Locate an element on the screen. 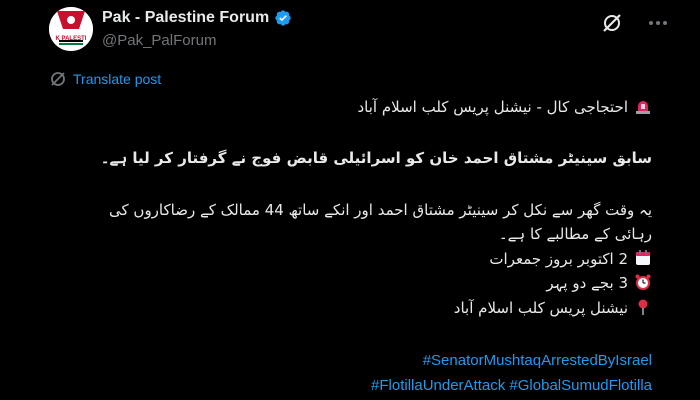  round-pushpin-emoji-icon is located at coordinates (643, 310).